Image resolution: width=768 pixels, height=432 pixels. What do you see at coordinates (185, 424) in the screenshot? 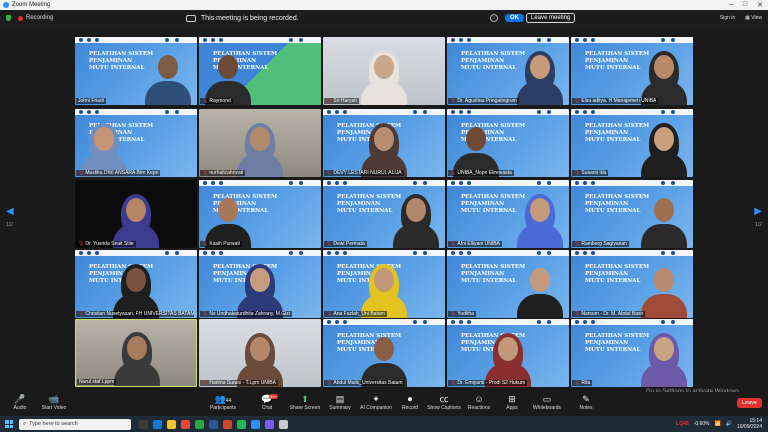
I see `chrome-icon` at bounding box center [185, 424].